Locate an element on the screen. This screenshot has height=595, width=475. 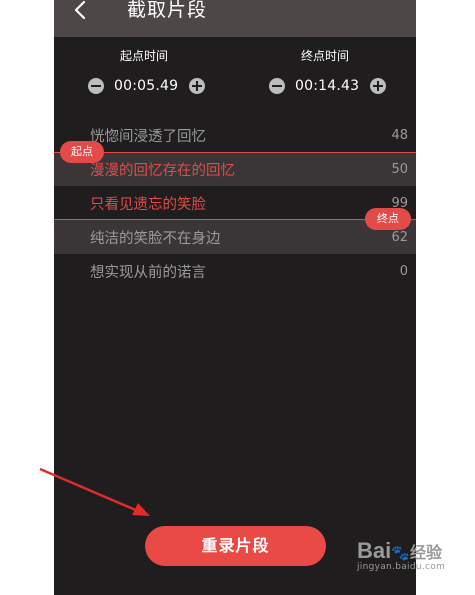
lyric-line: 只看见遗忘的笑脸 99 is located at coordinates (235, 203).